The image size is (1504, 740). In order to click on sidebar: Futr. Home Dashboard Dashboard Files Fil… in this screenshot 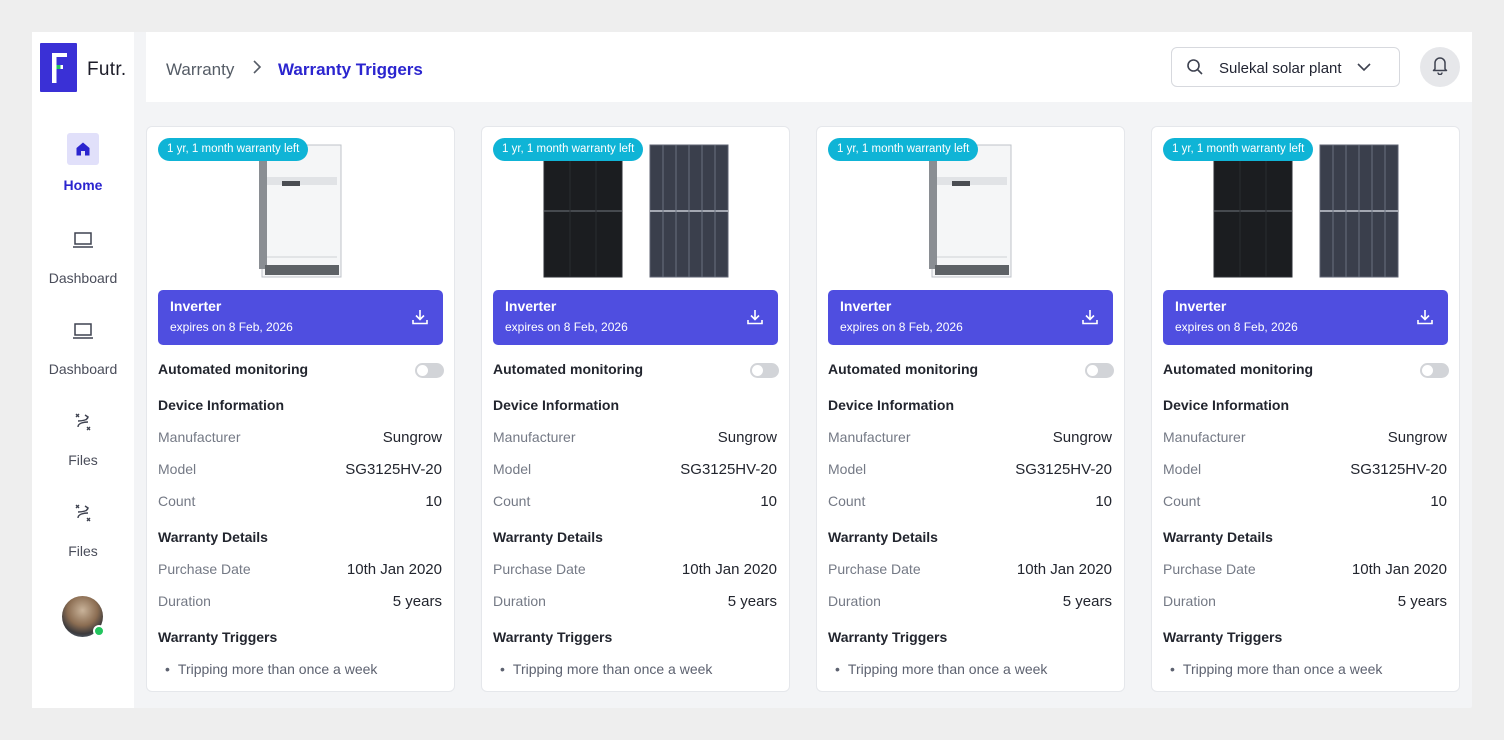, I will do `click(83, 370)`.